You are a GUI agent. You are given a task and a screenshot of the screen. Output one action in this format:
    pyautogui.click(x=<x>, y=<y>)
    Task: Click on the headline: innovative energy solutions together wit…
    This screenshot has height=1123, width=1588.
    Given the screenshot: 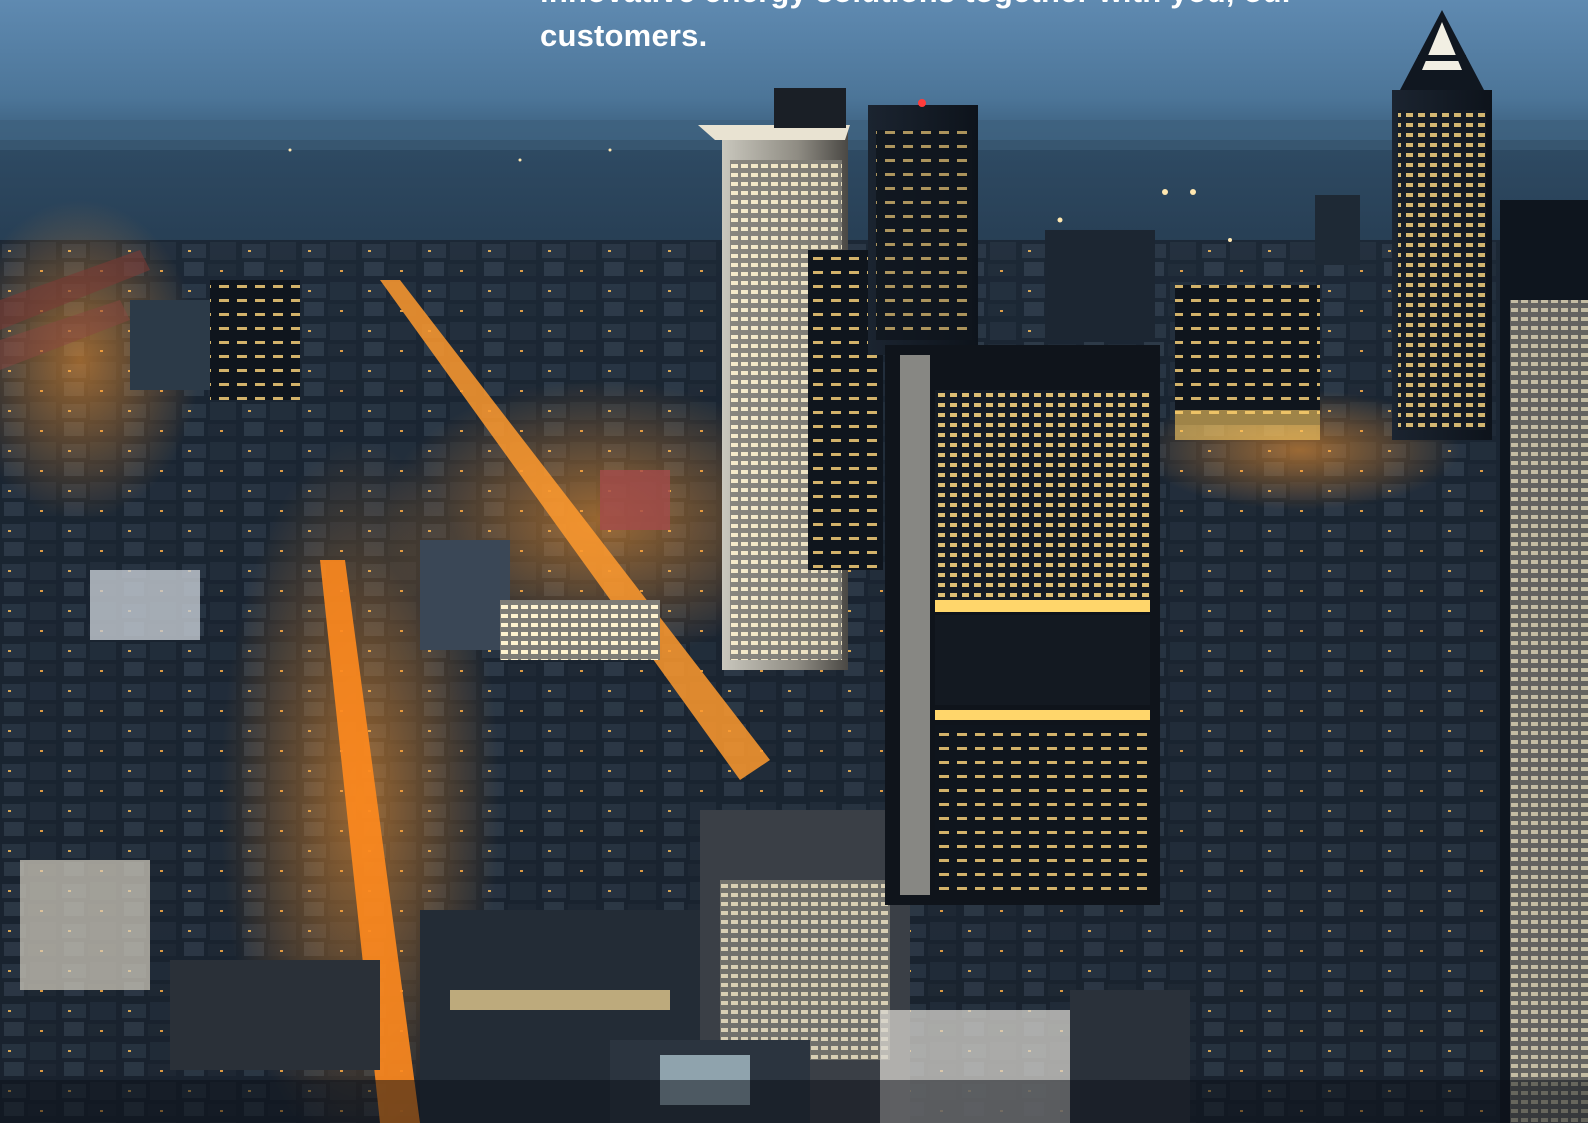 What is the action you would take?
    pyautogui.click(x=917, y=26)
    